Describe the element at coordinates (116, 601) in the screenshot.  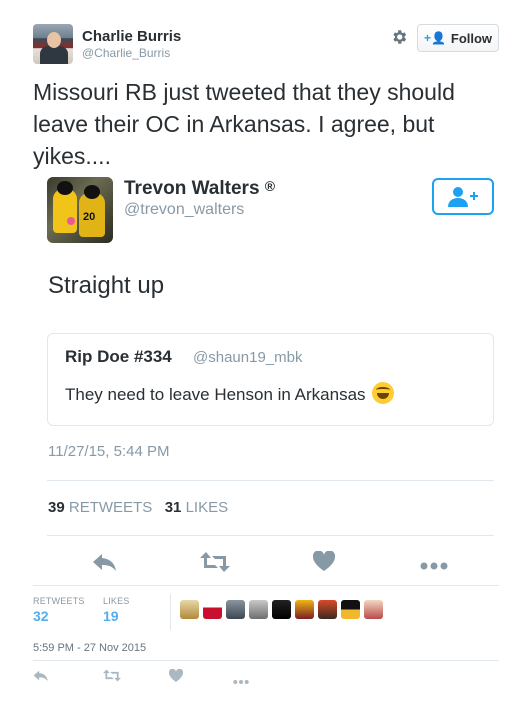
I see `likes-label: LIKES` at that location.